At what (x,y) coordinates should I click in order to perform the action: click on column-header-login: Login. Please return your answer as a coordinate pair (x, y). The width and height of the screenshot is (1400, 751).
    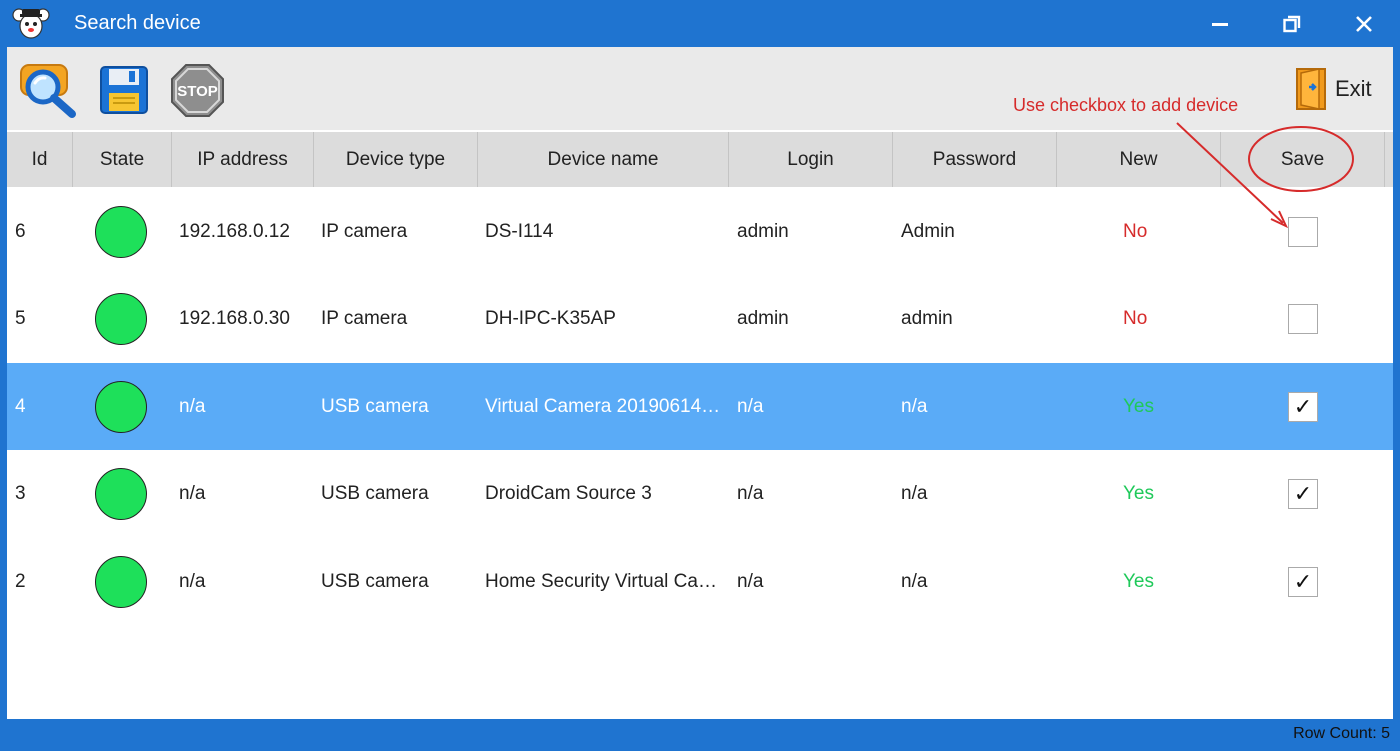
    Looking at the image, I should click on (811, 159).